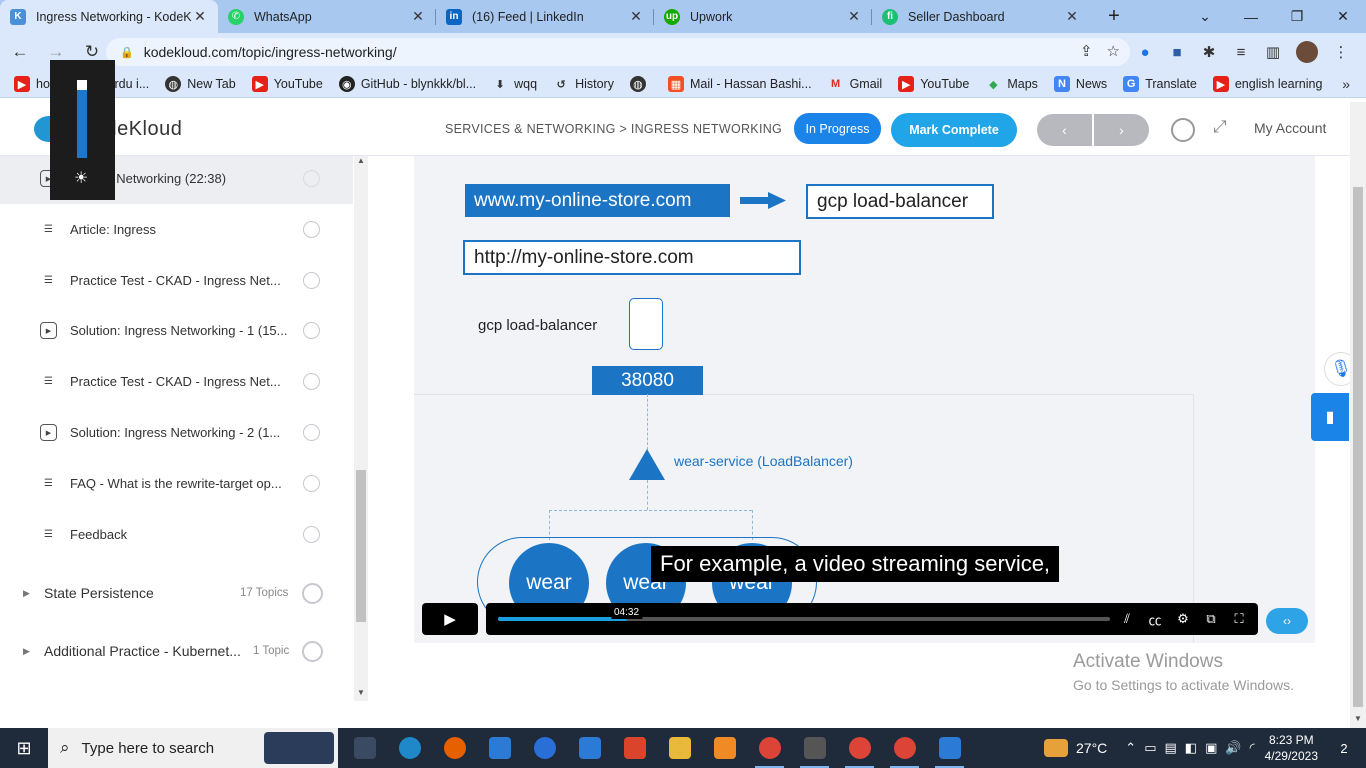  What do you see at coordinates (1211, 748) in the screenshot?
I see `display-icon: ▣` at bounding box center [1211, 748].